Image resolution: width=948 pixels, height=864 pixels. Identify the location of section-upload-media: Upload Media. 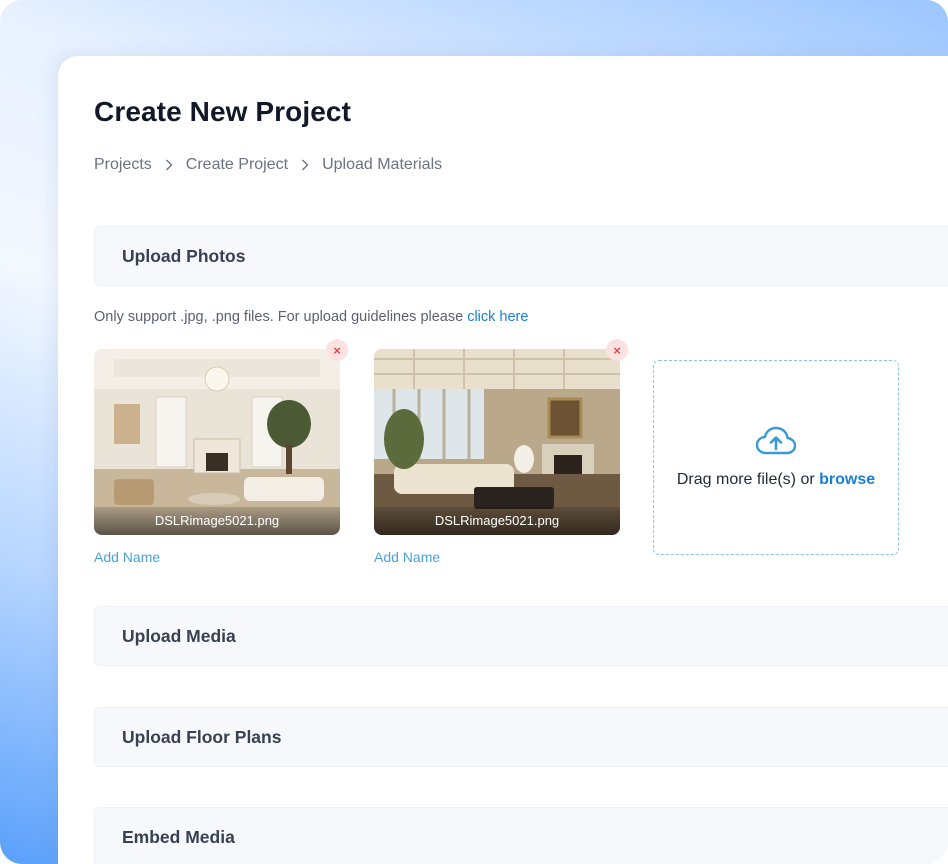
(521, 636).